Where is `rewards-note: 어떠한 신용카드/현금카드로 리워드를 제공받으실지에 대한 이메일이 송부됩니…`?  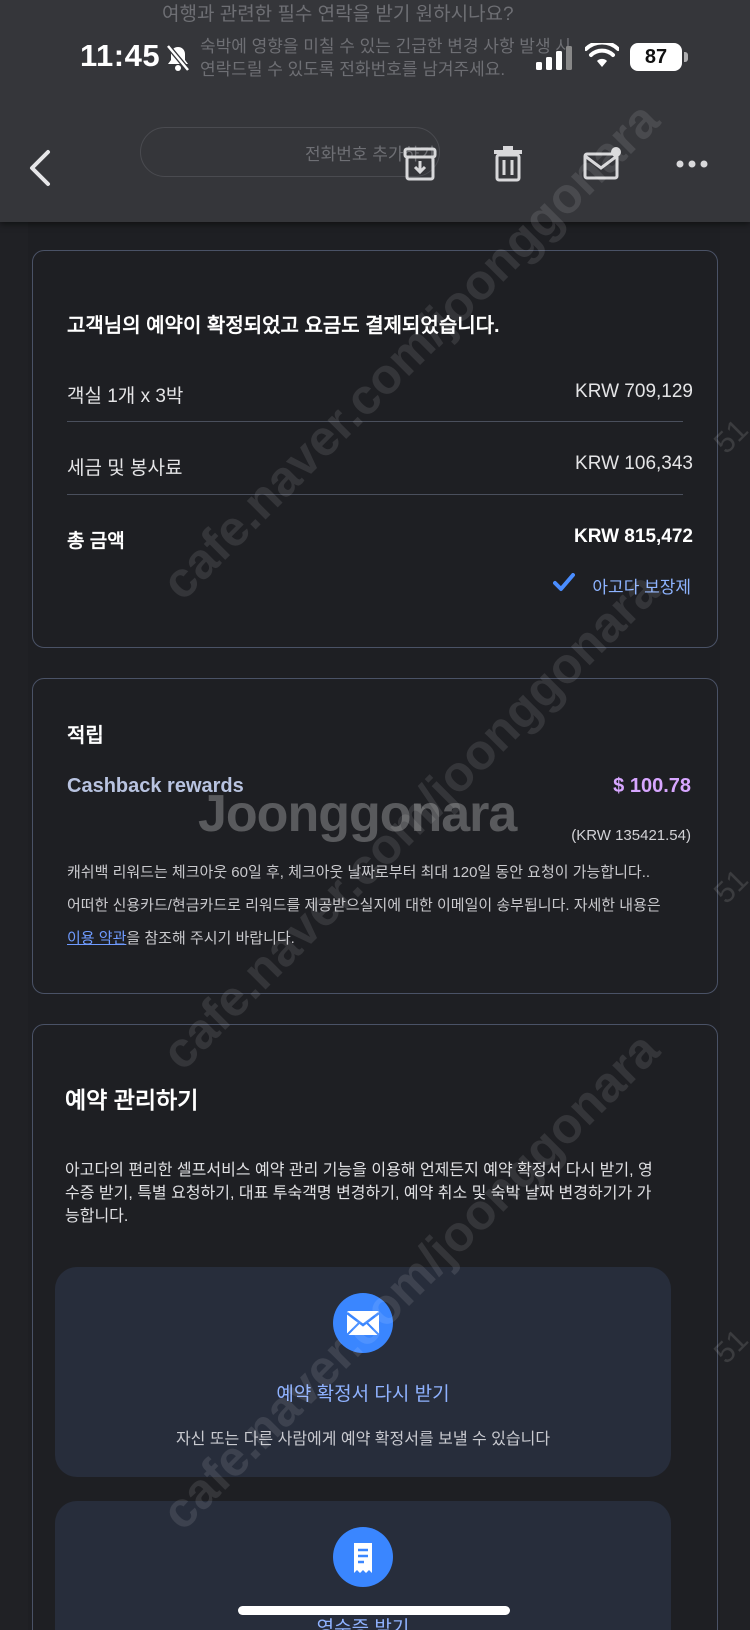 rewards-note: 어떠한 신용카드/현금카드로 리워드를 제공받으실지에 대한 이메일이 송부됩니… is located at coordinates (364, 905).